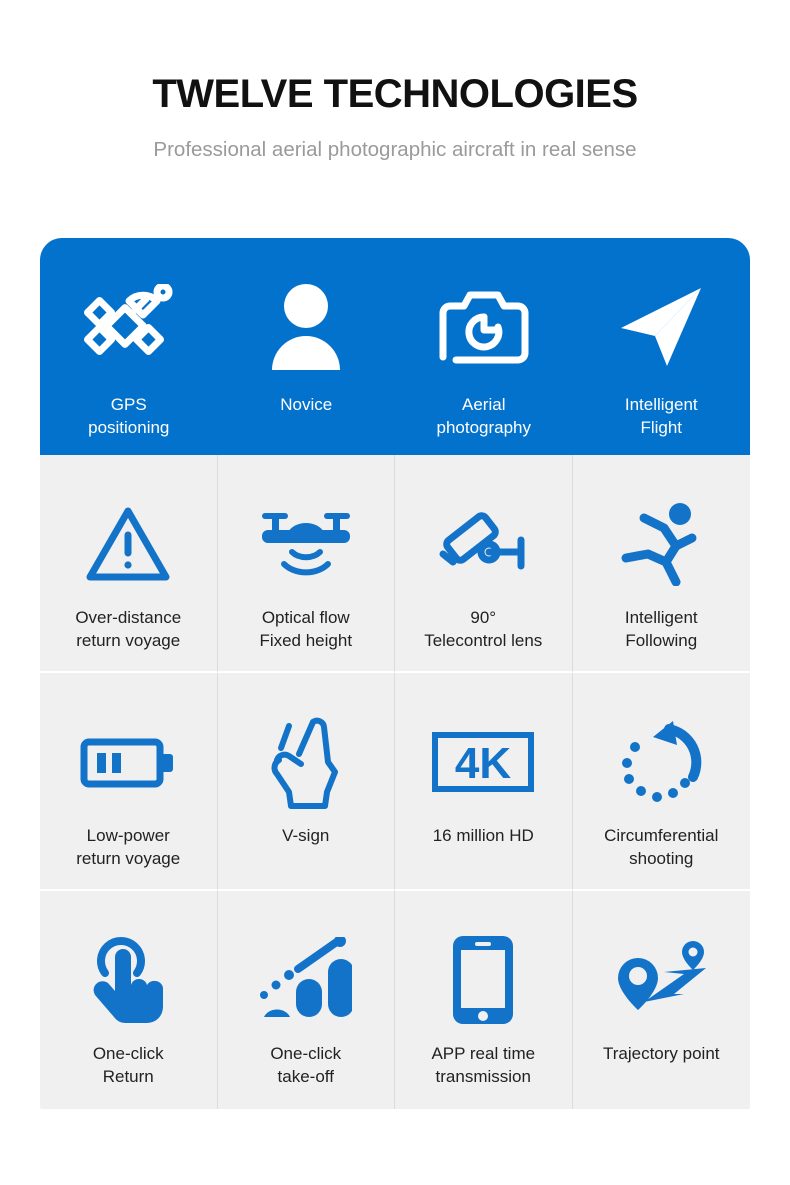 The image size is (790, 1185). What do you see at coordinates (661, 1053) in the screenshot?
I see `feature-label: Trajectory point` at bounding box center [661, 1053].